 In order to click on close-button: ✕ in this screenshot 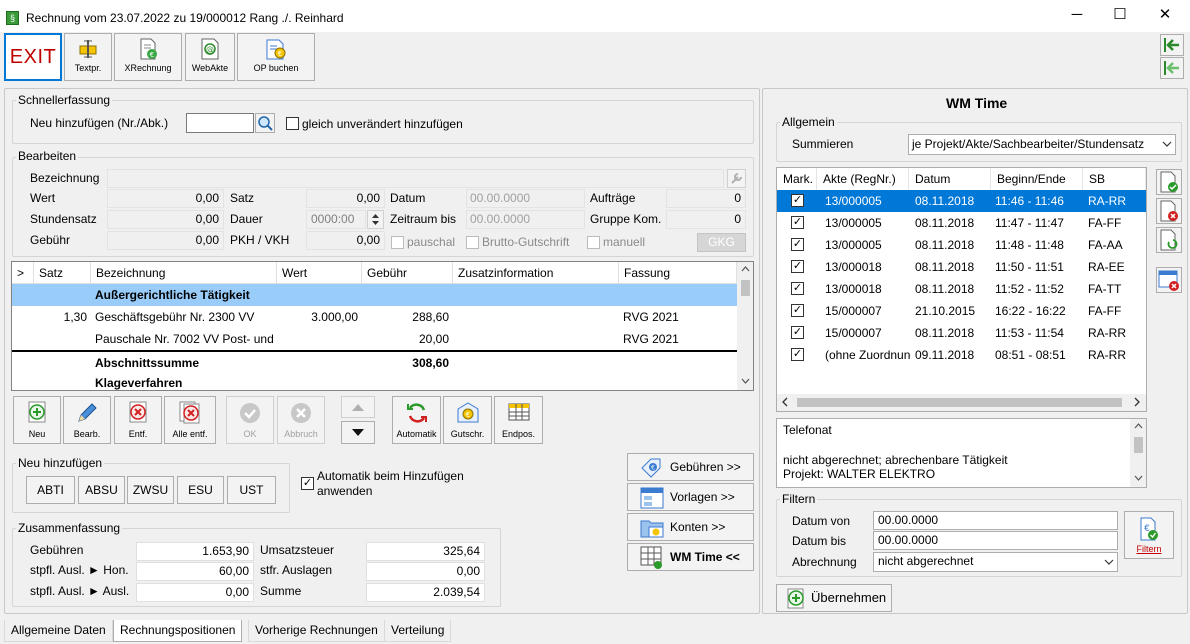, I will do `click(1165, 16)`.